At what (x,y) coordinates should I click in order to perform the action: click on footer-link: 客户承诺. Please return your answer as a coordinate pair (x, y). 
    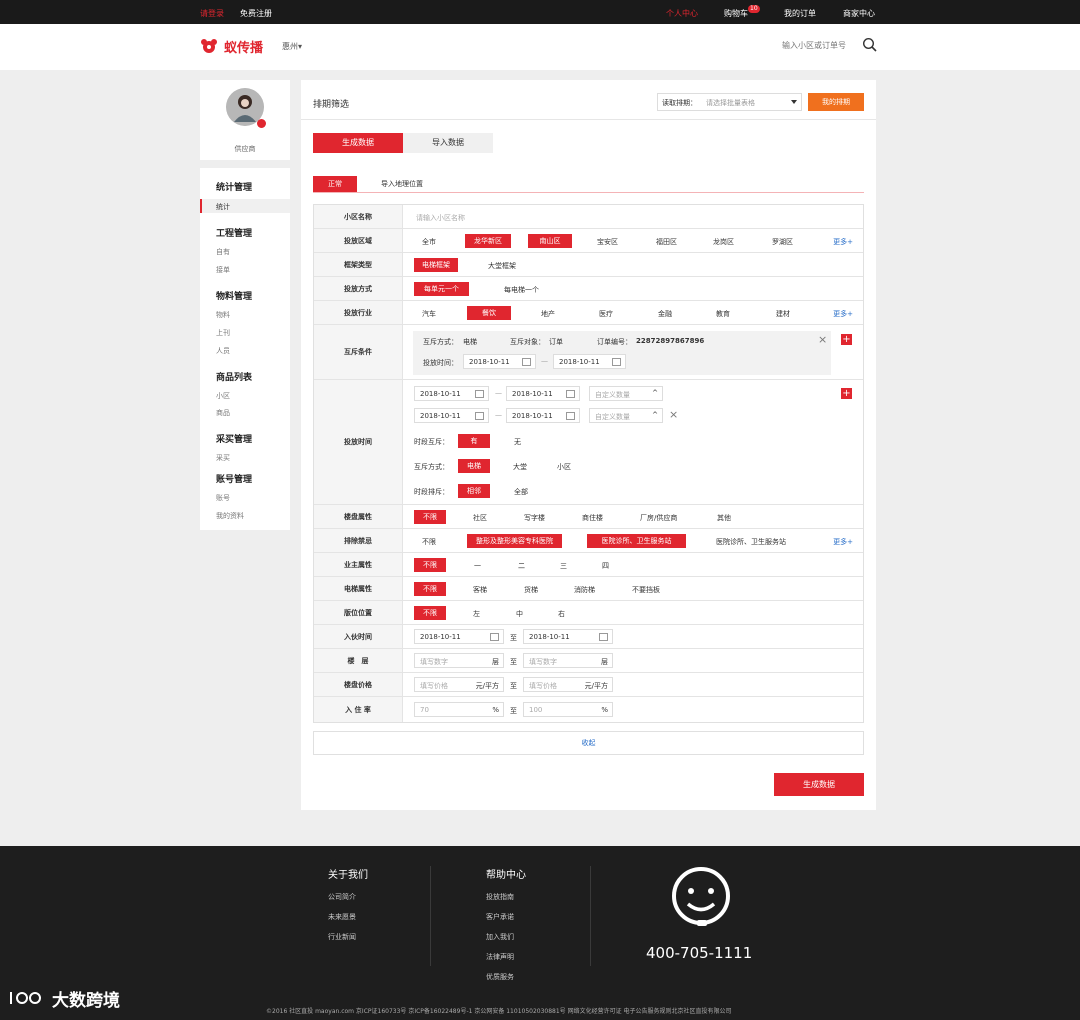
    Looking at the image, I should click on (500, 917).